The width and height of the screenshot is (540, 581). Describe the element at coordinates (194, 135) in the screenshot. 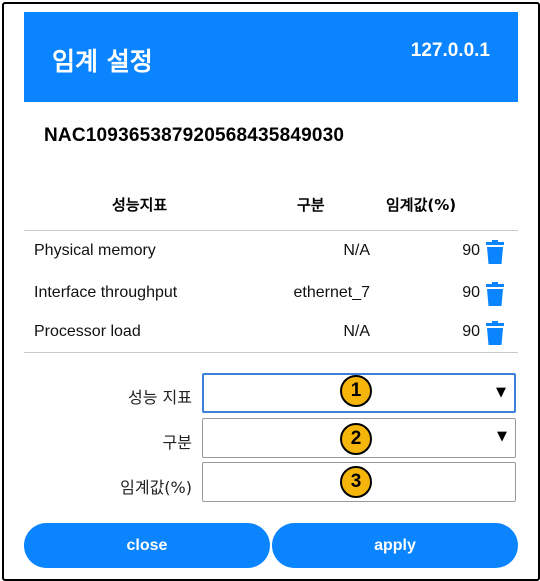

I see `device-id: NAC109365387920568435849030` at that location.